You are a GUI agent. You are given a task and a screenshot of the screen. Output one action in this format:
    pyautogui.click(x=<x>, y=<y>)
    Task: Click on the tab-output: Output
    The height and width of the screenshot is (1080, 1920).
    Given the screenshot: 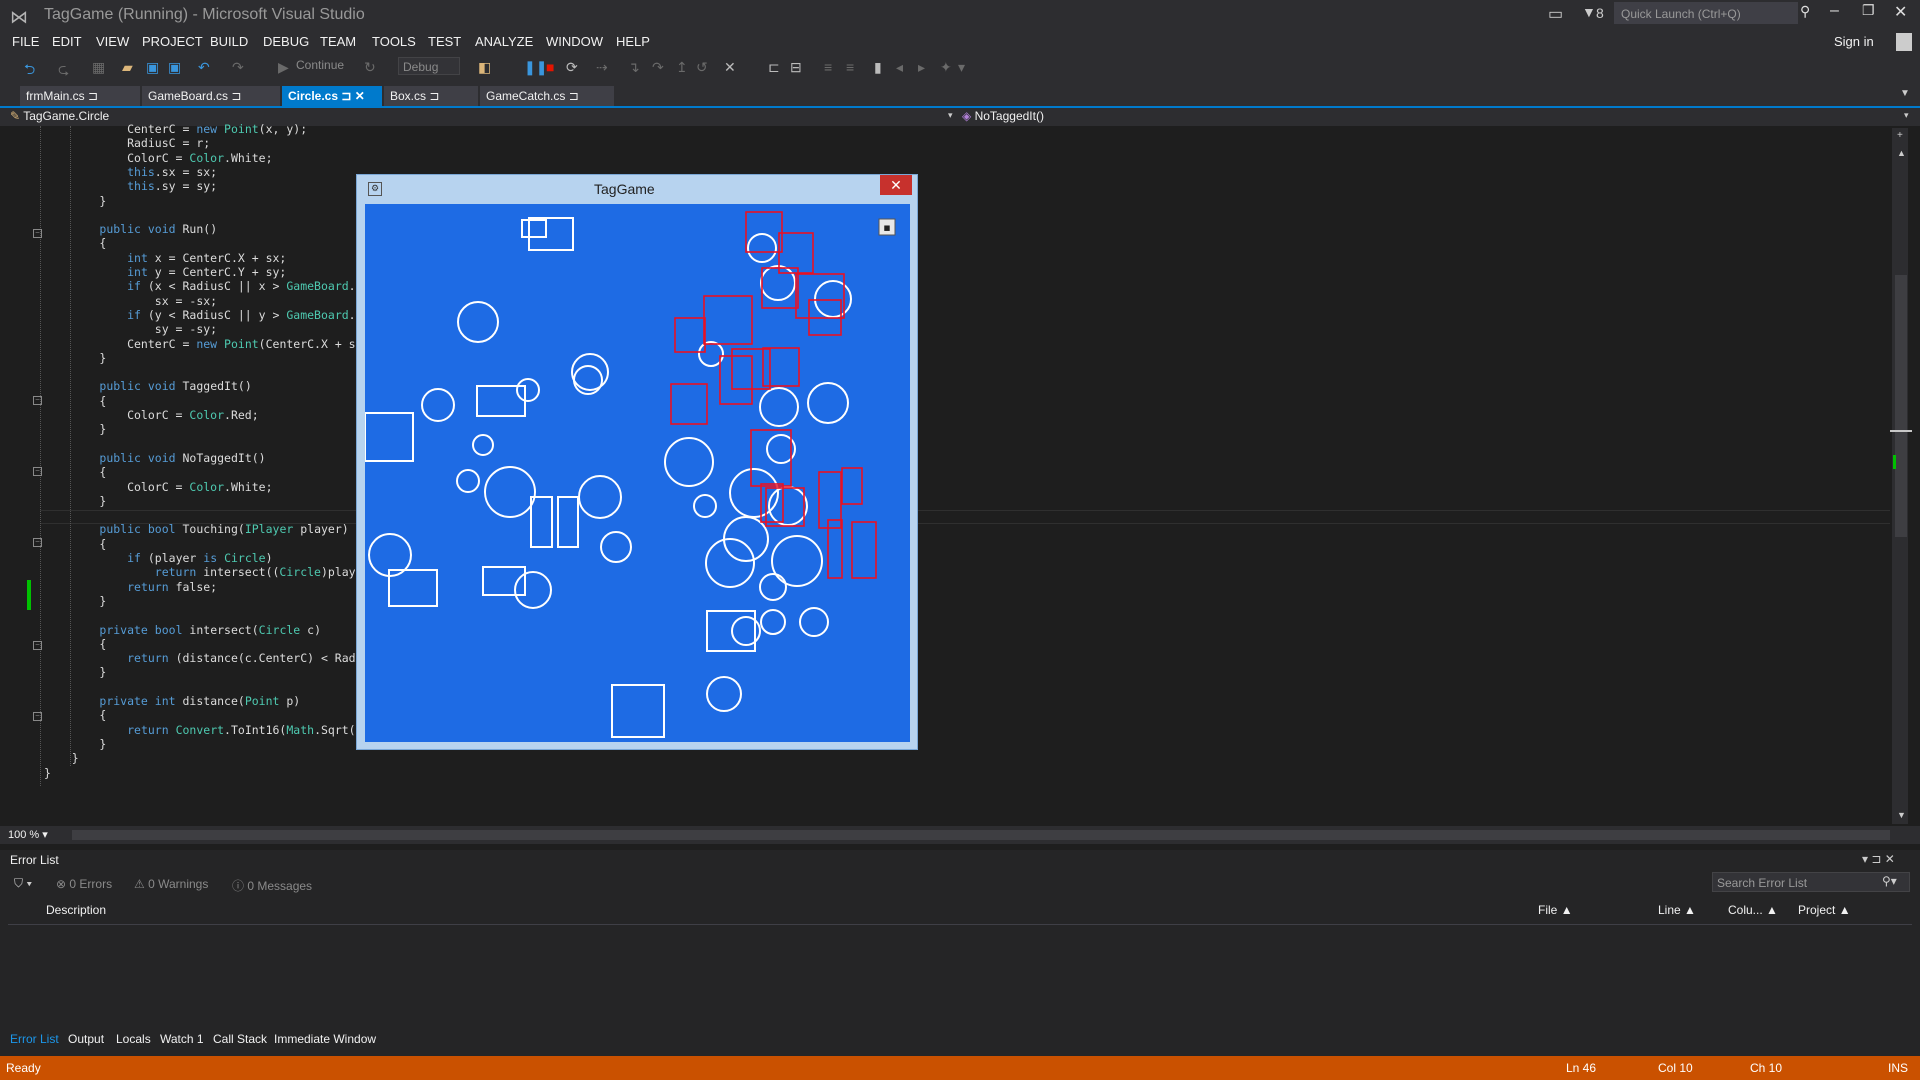 What is the action you would take?
    pyautogui.click(x=86, y=1039)
    